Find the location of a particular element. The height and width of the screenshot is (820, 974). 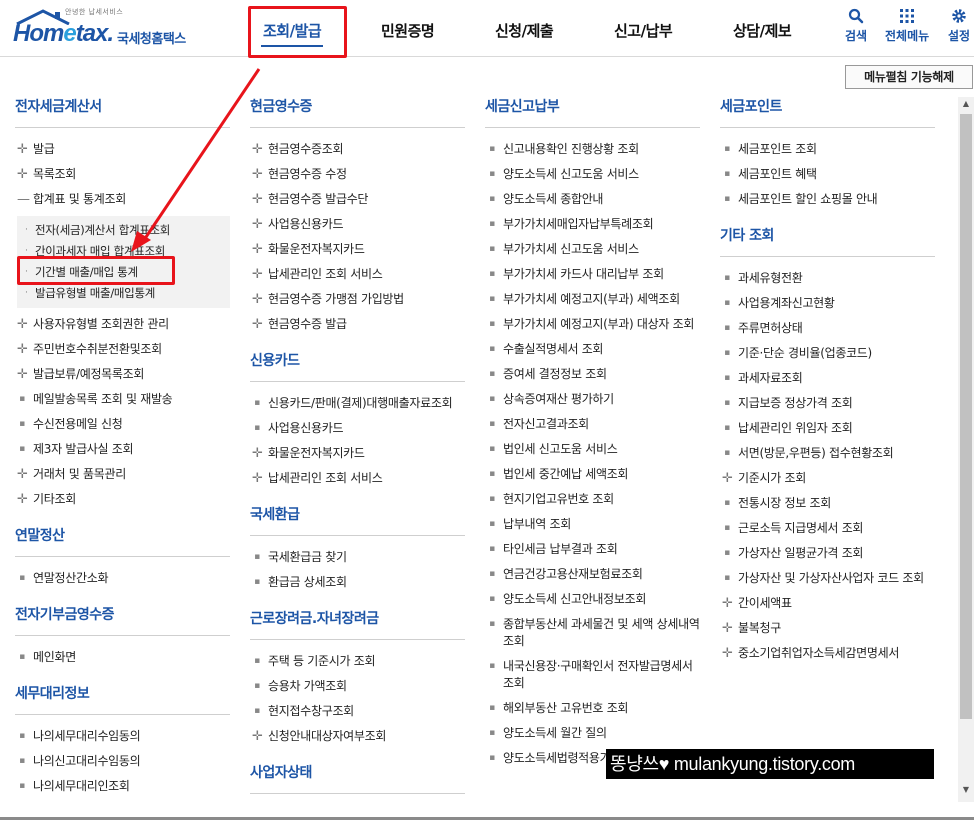

menu-item-merchant-join: ✛ 현금영수증 가맹점 가입방법 is located at coordinates (357, 299).